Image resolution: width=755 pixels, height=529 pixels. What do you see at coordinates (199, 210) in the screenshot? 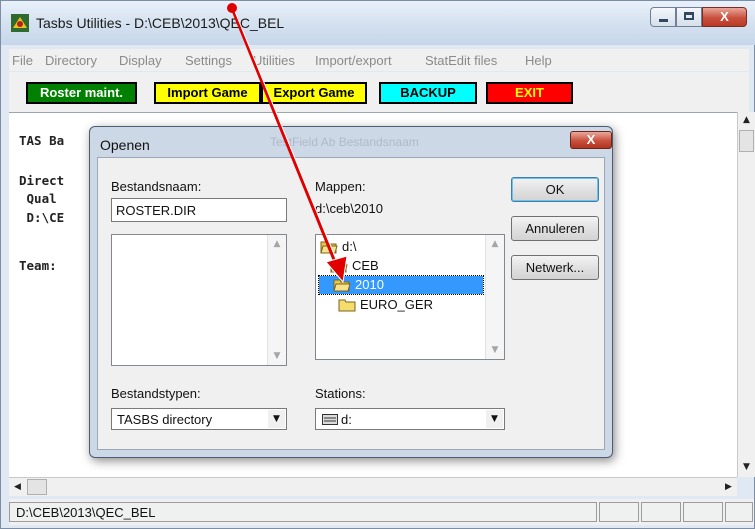
I see `filename-input: ROSTER.DIR` at bounding box center [199, 210].